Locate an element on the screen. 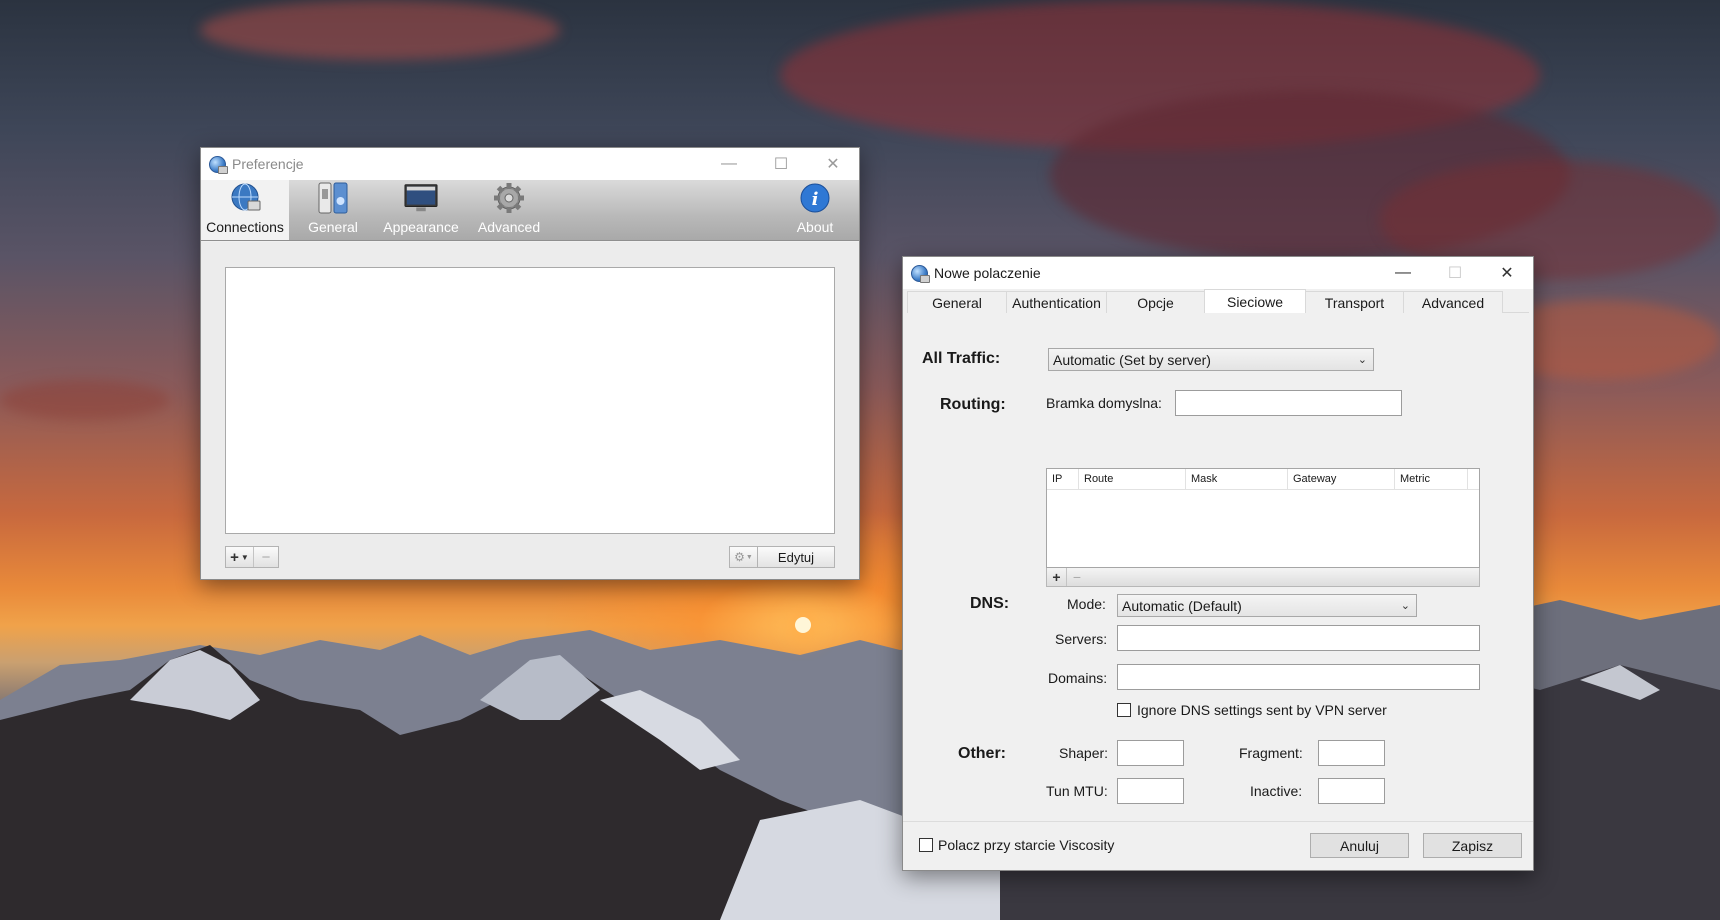  routes-table: IP Route Mask Gateway Metric is located at coordinates (1263, 518).